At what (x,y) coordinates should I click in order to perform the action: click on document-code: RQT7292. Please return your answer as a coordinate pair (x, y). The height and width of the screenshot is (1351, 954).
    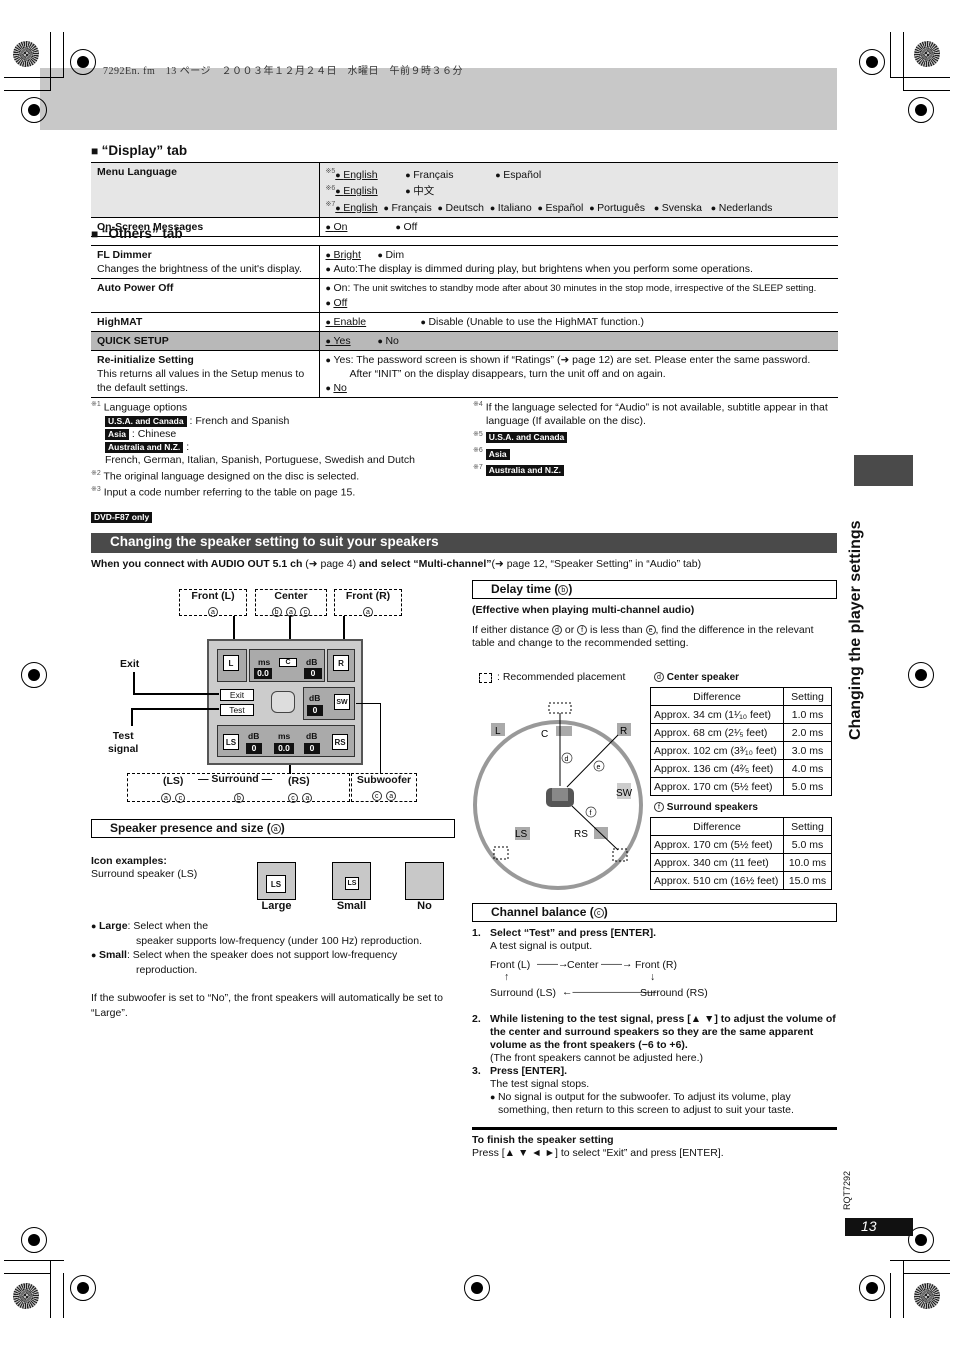
    Looking at the image, I should click on (847, 1190).